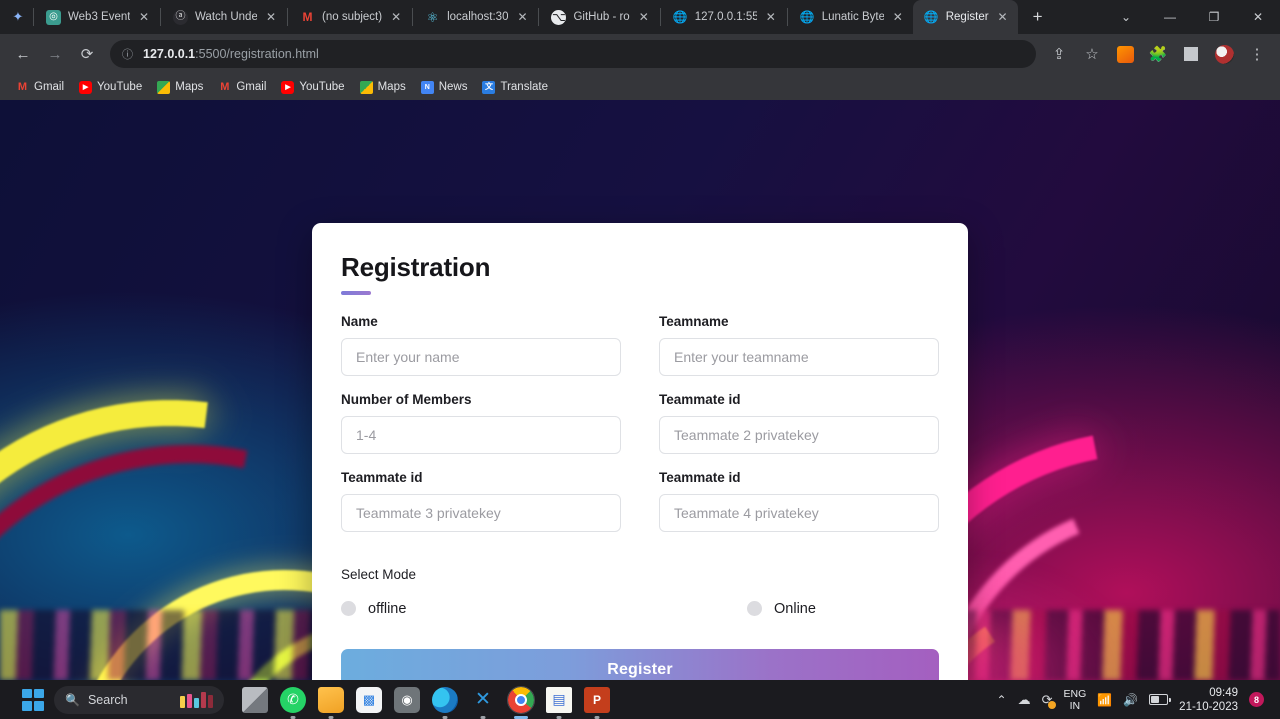 The width and height of the screenshot is (1280, 719). Describe the element at coordinates (1002, 700) in the screenshot. I see `show-hidden-icons-chevron-icon: ⌃` at that location.